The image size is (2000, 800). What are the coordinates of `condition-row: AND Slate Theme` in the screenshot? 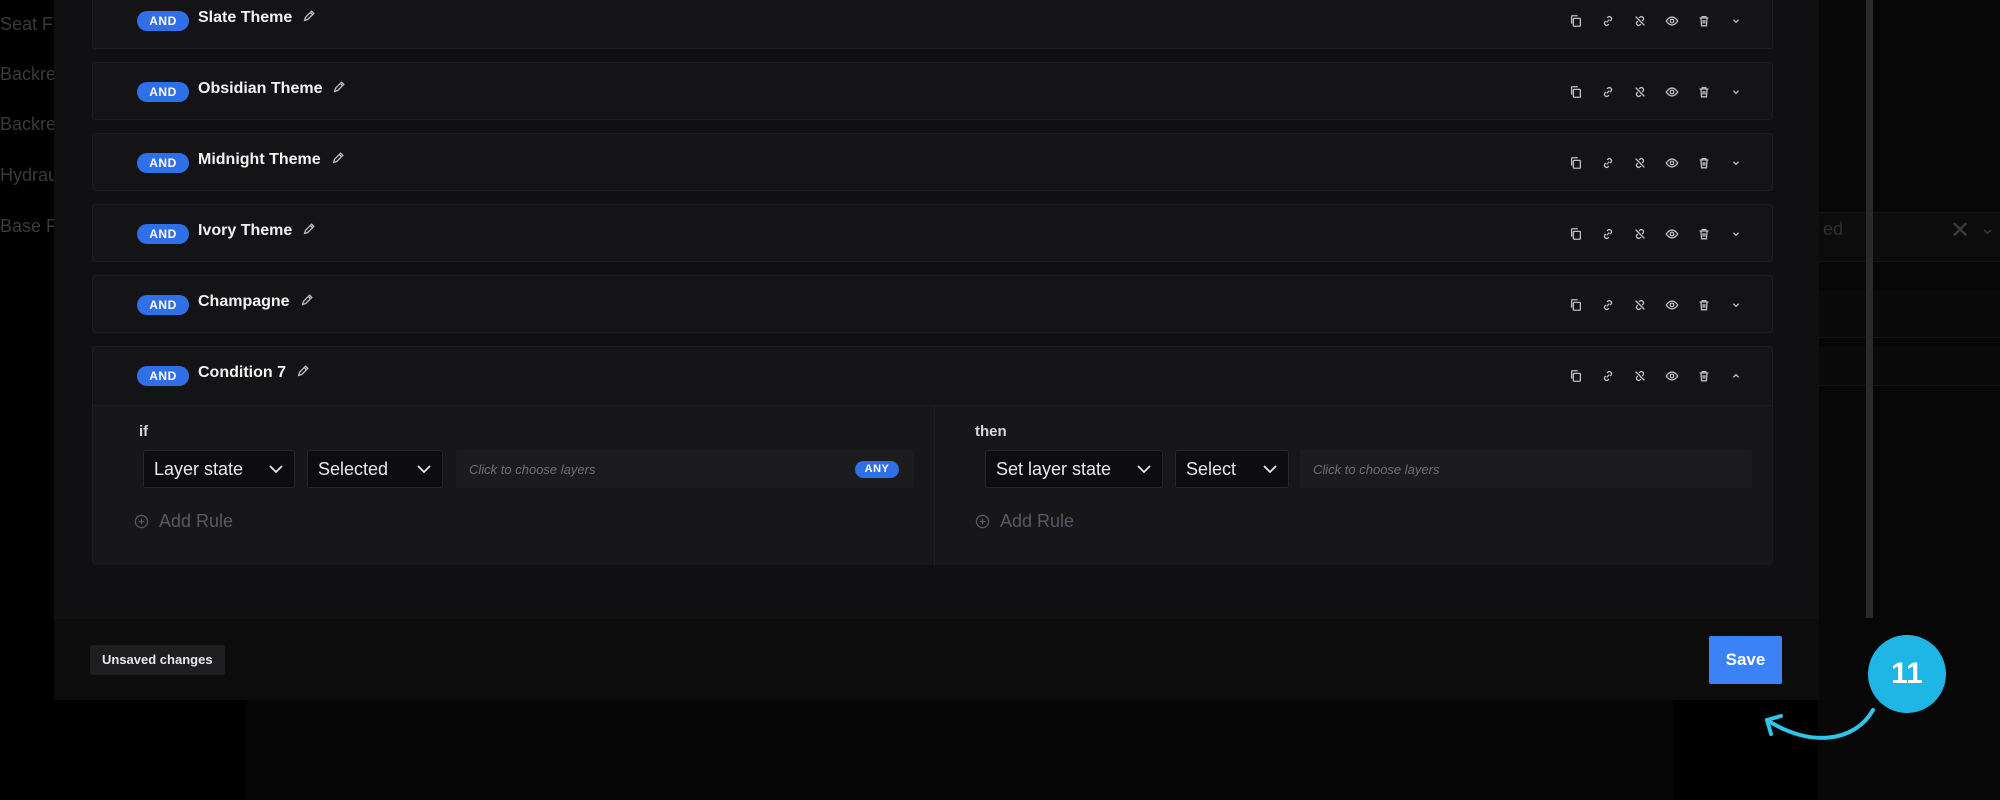 It's located at (932, 24).